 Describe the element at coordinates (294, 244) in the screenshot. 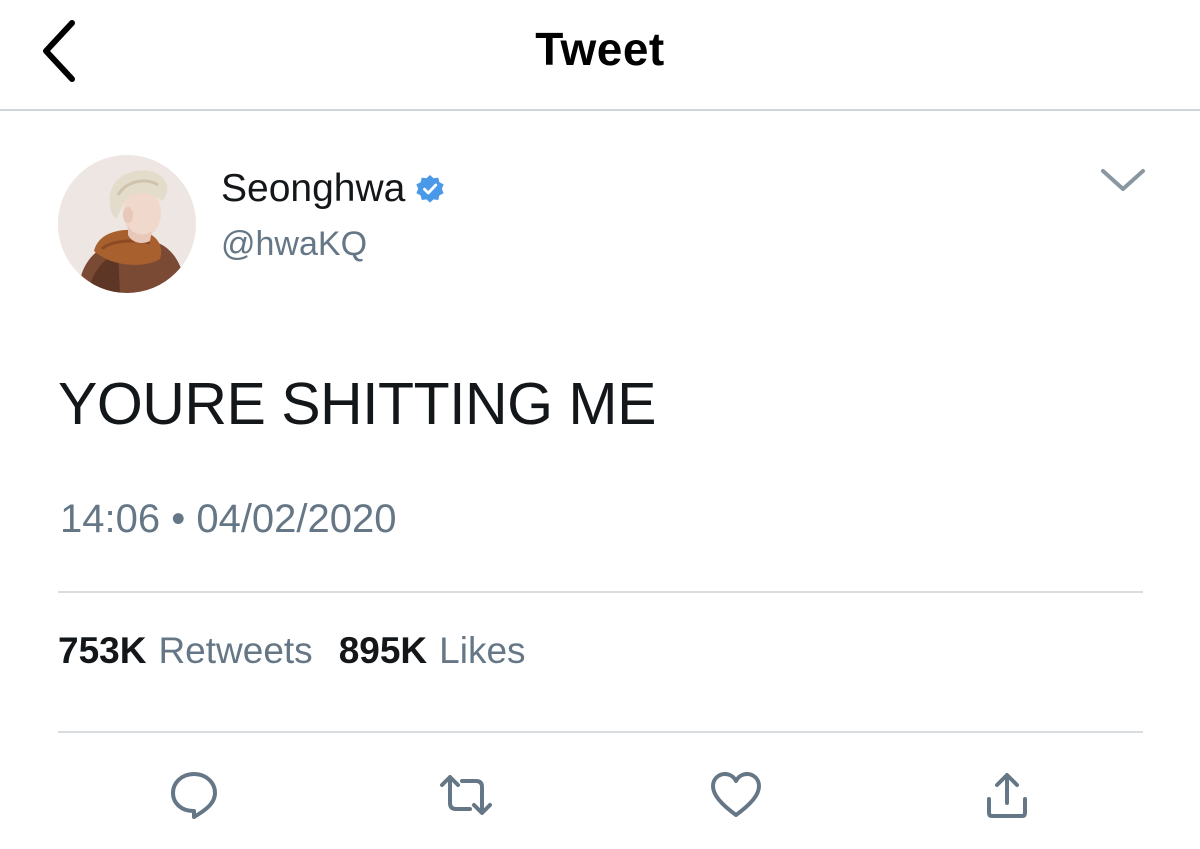

I see `user-handle: @hwaKQ` at that location.